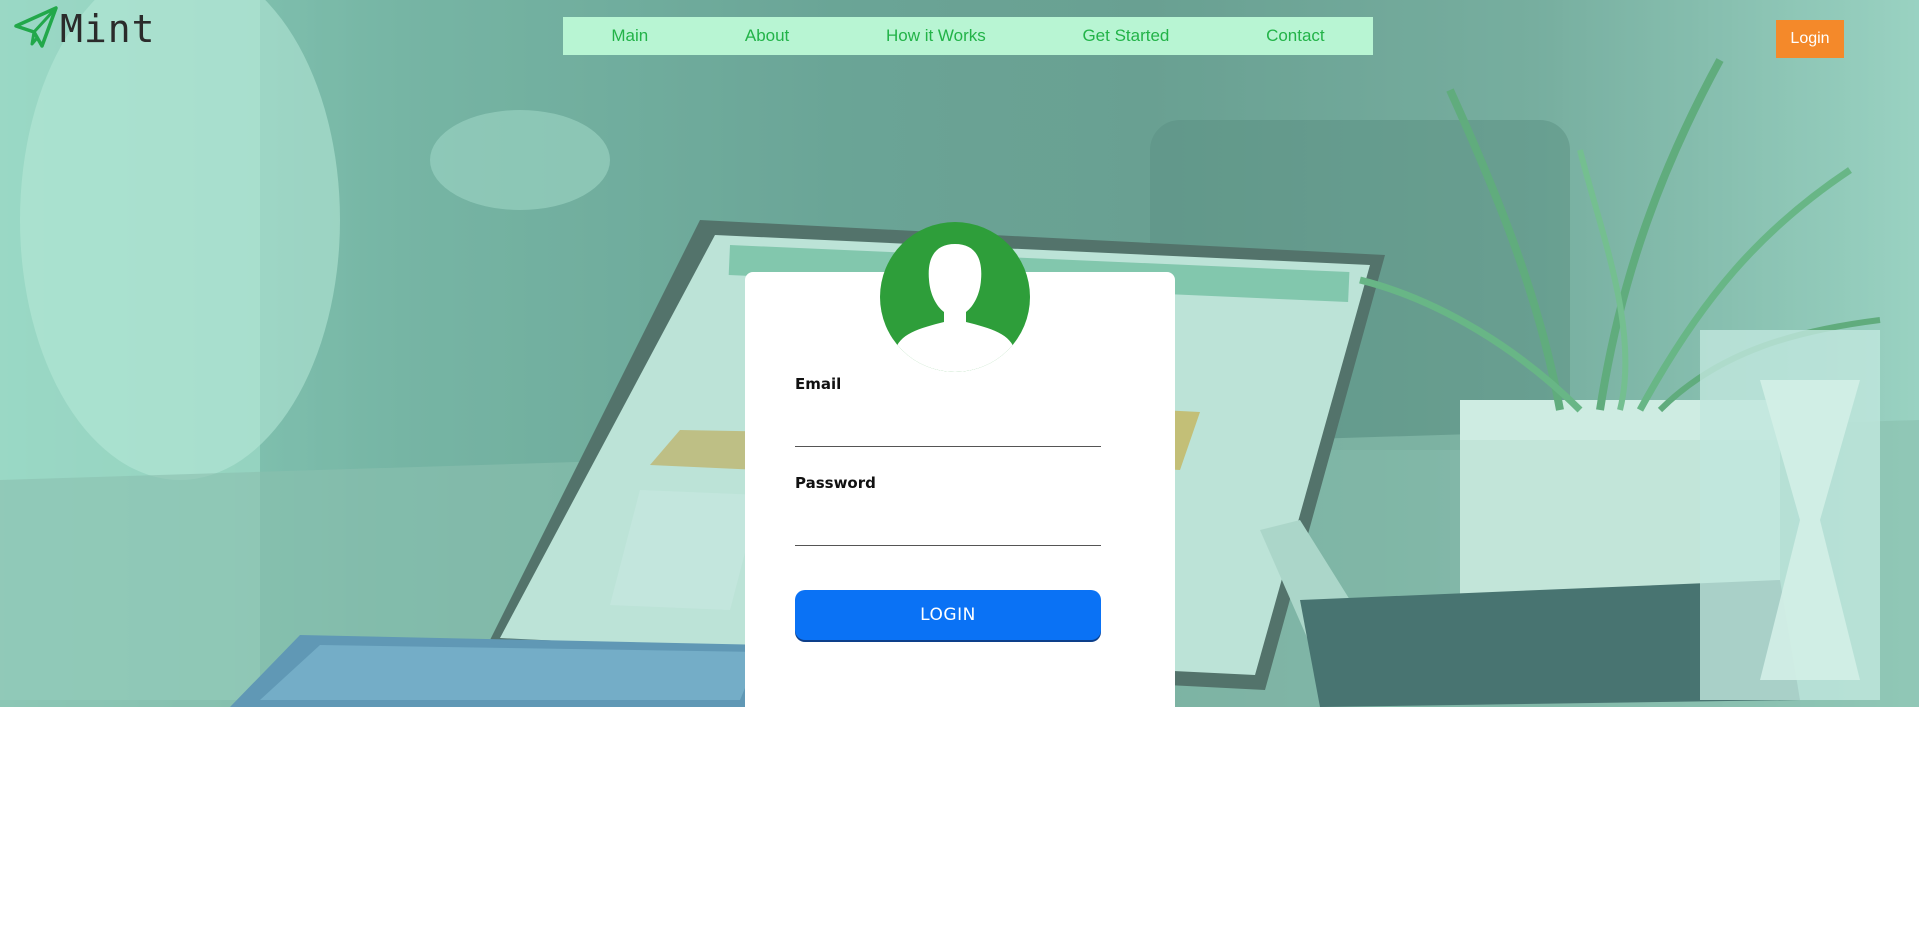  I want to click on nav-item-main: Main, so click(629, 36).